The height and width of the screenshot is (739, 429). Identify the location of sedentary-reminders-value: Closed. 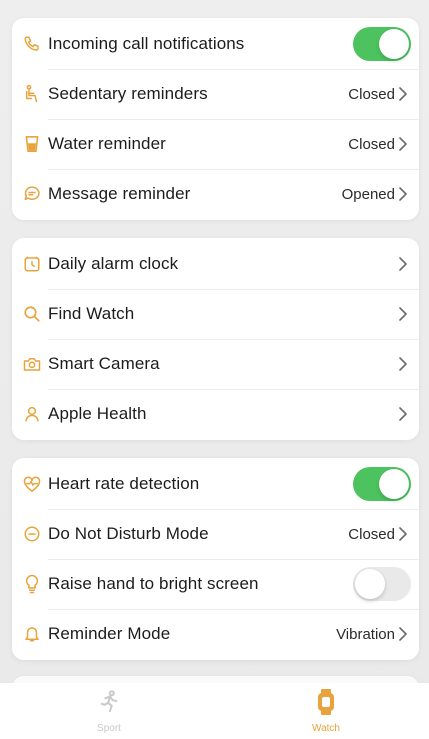
(371, 94).